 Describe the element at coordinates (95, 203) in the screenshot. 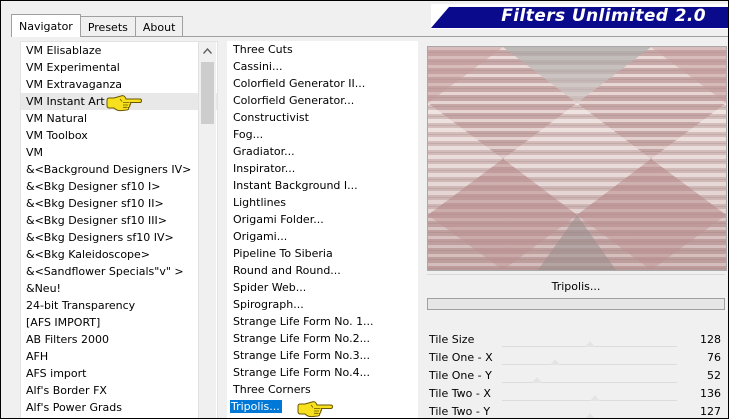

I see `category-label: &<Bkg Designer sf10 II>` at that location.